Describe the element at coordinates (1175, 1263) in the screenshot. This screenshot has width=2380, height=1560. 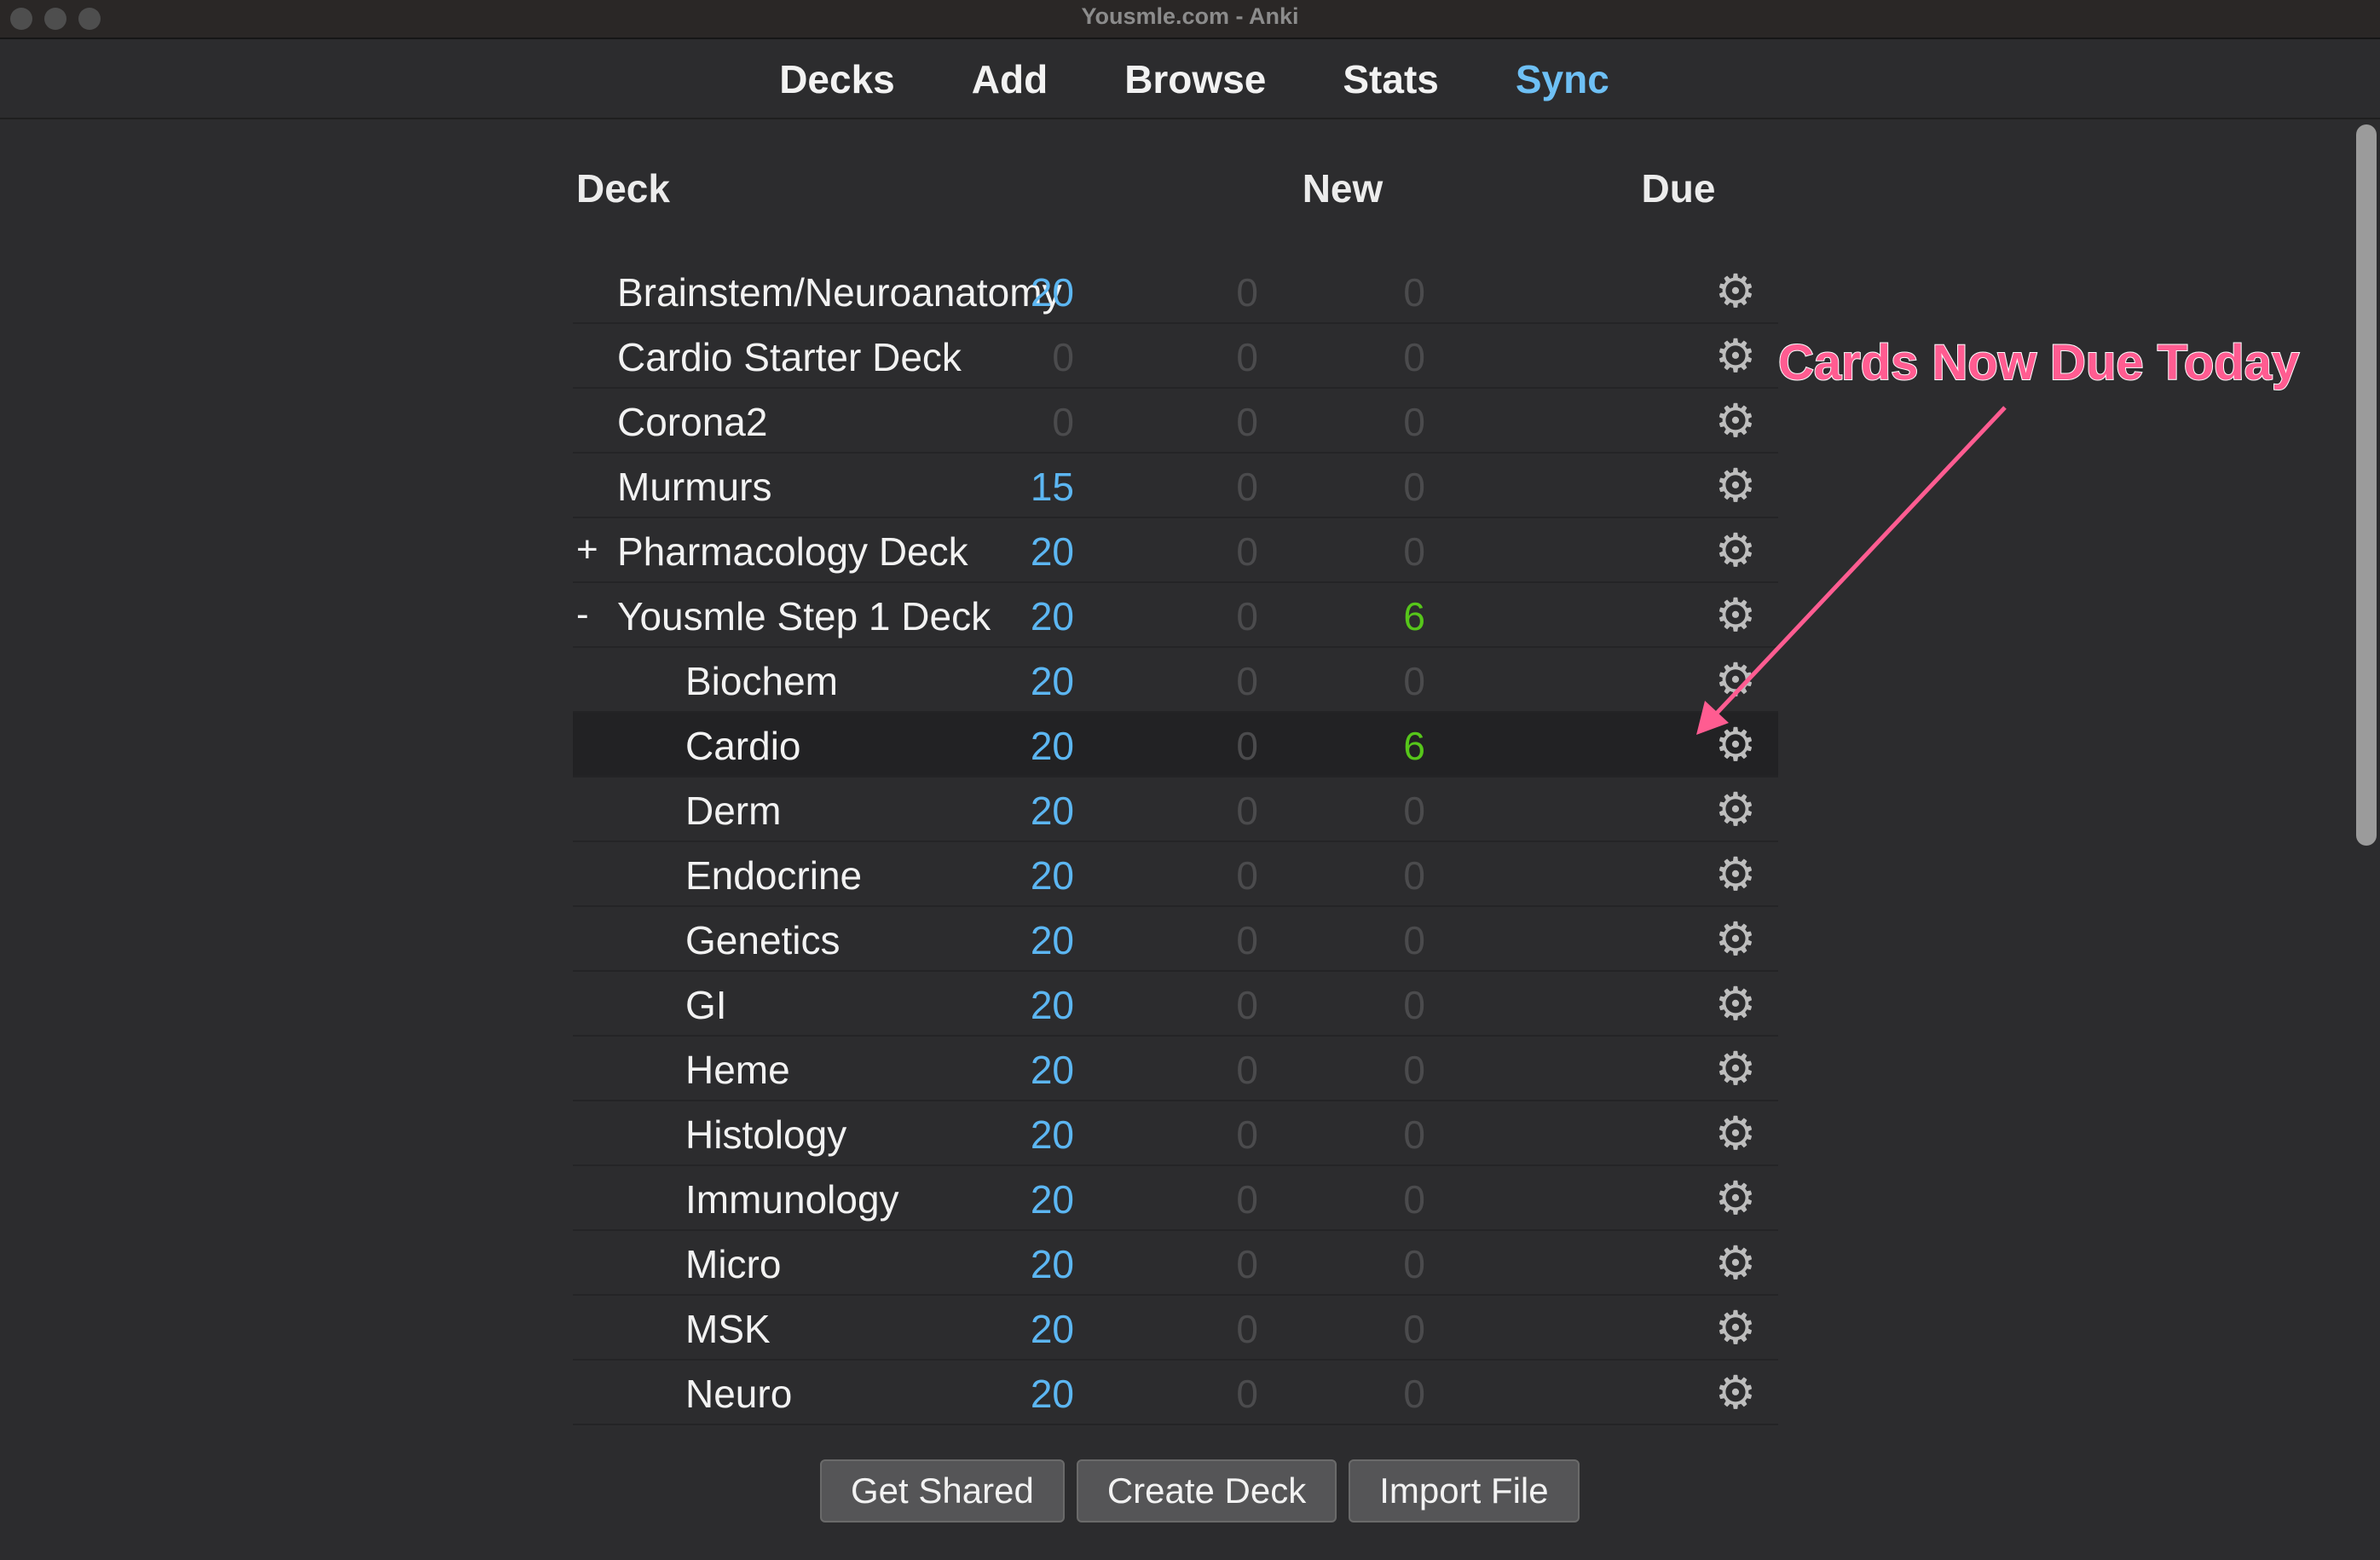
I see `deck-row: Micro 20 0 0 ⚙` at that location.